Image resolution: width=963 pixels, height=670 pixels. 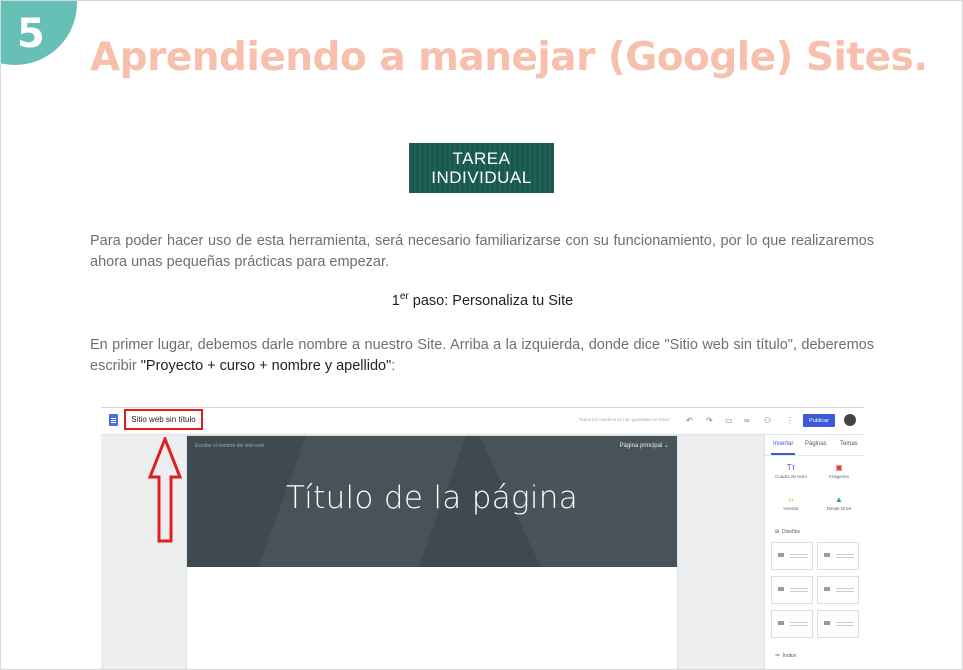 What do you see at coordinates (791, 476) in the screenshot?
I see `insert-item-label: Cuadro de texto` at bounding box center [791, 476].